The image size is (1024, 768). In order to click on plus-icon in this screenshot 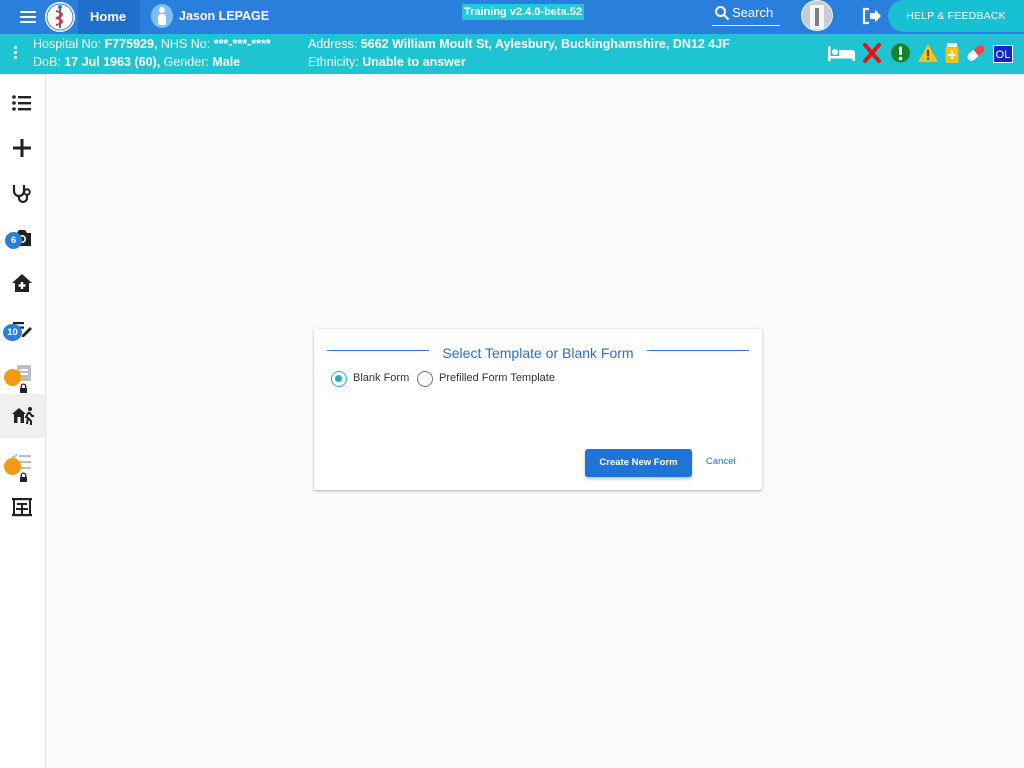, I will do `click(22, 148)`.